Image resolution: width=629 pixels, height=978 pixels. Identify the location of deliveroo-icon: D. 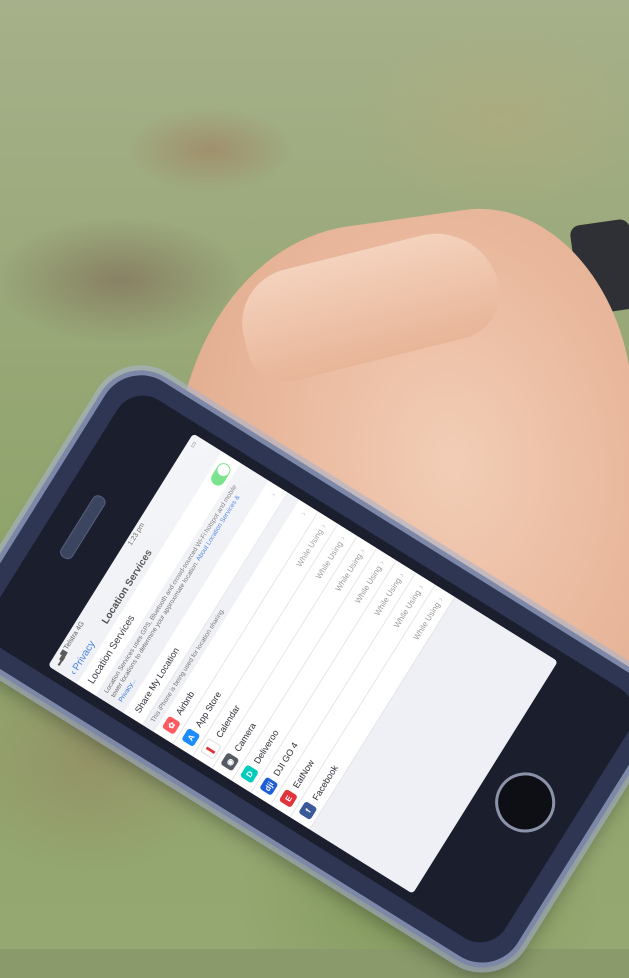
(249, 774).